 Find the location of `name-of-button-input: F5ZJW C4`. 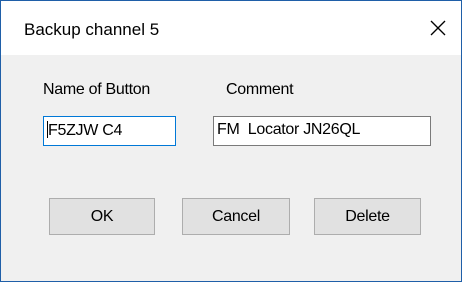

name-of-button-input: F5ZJW C4 is located at coordinates (109, 131).